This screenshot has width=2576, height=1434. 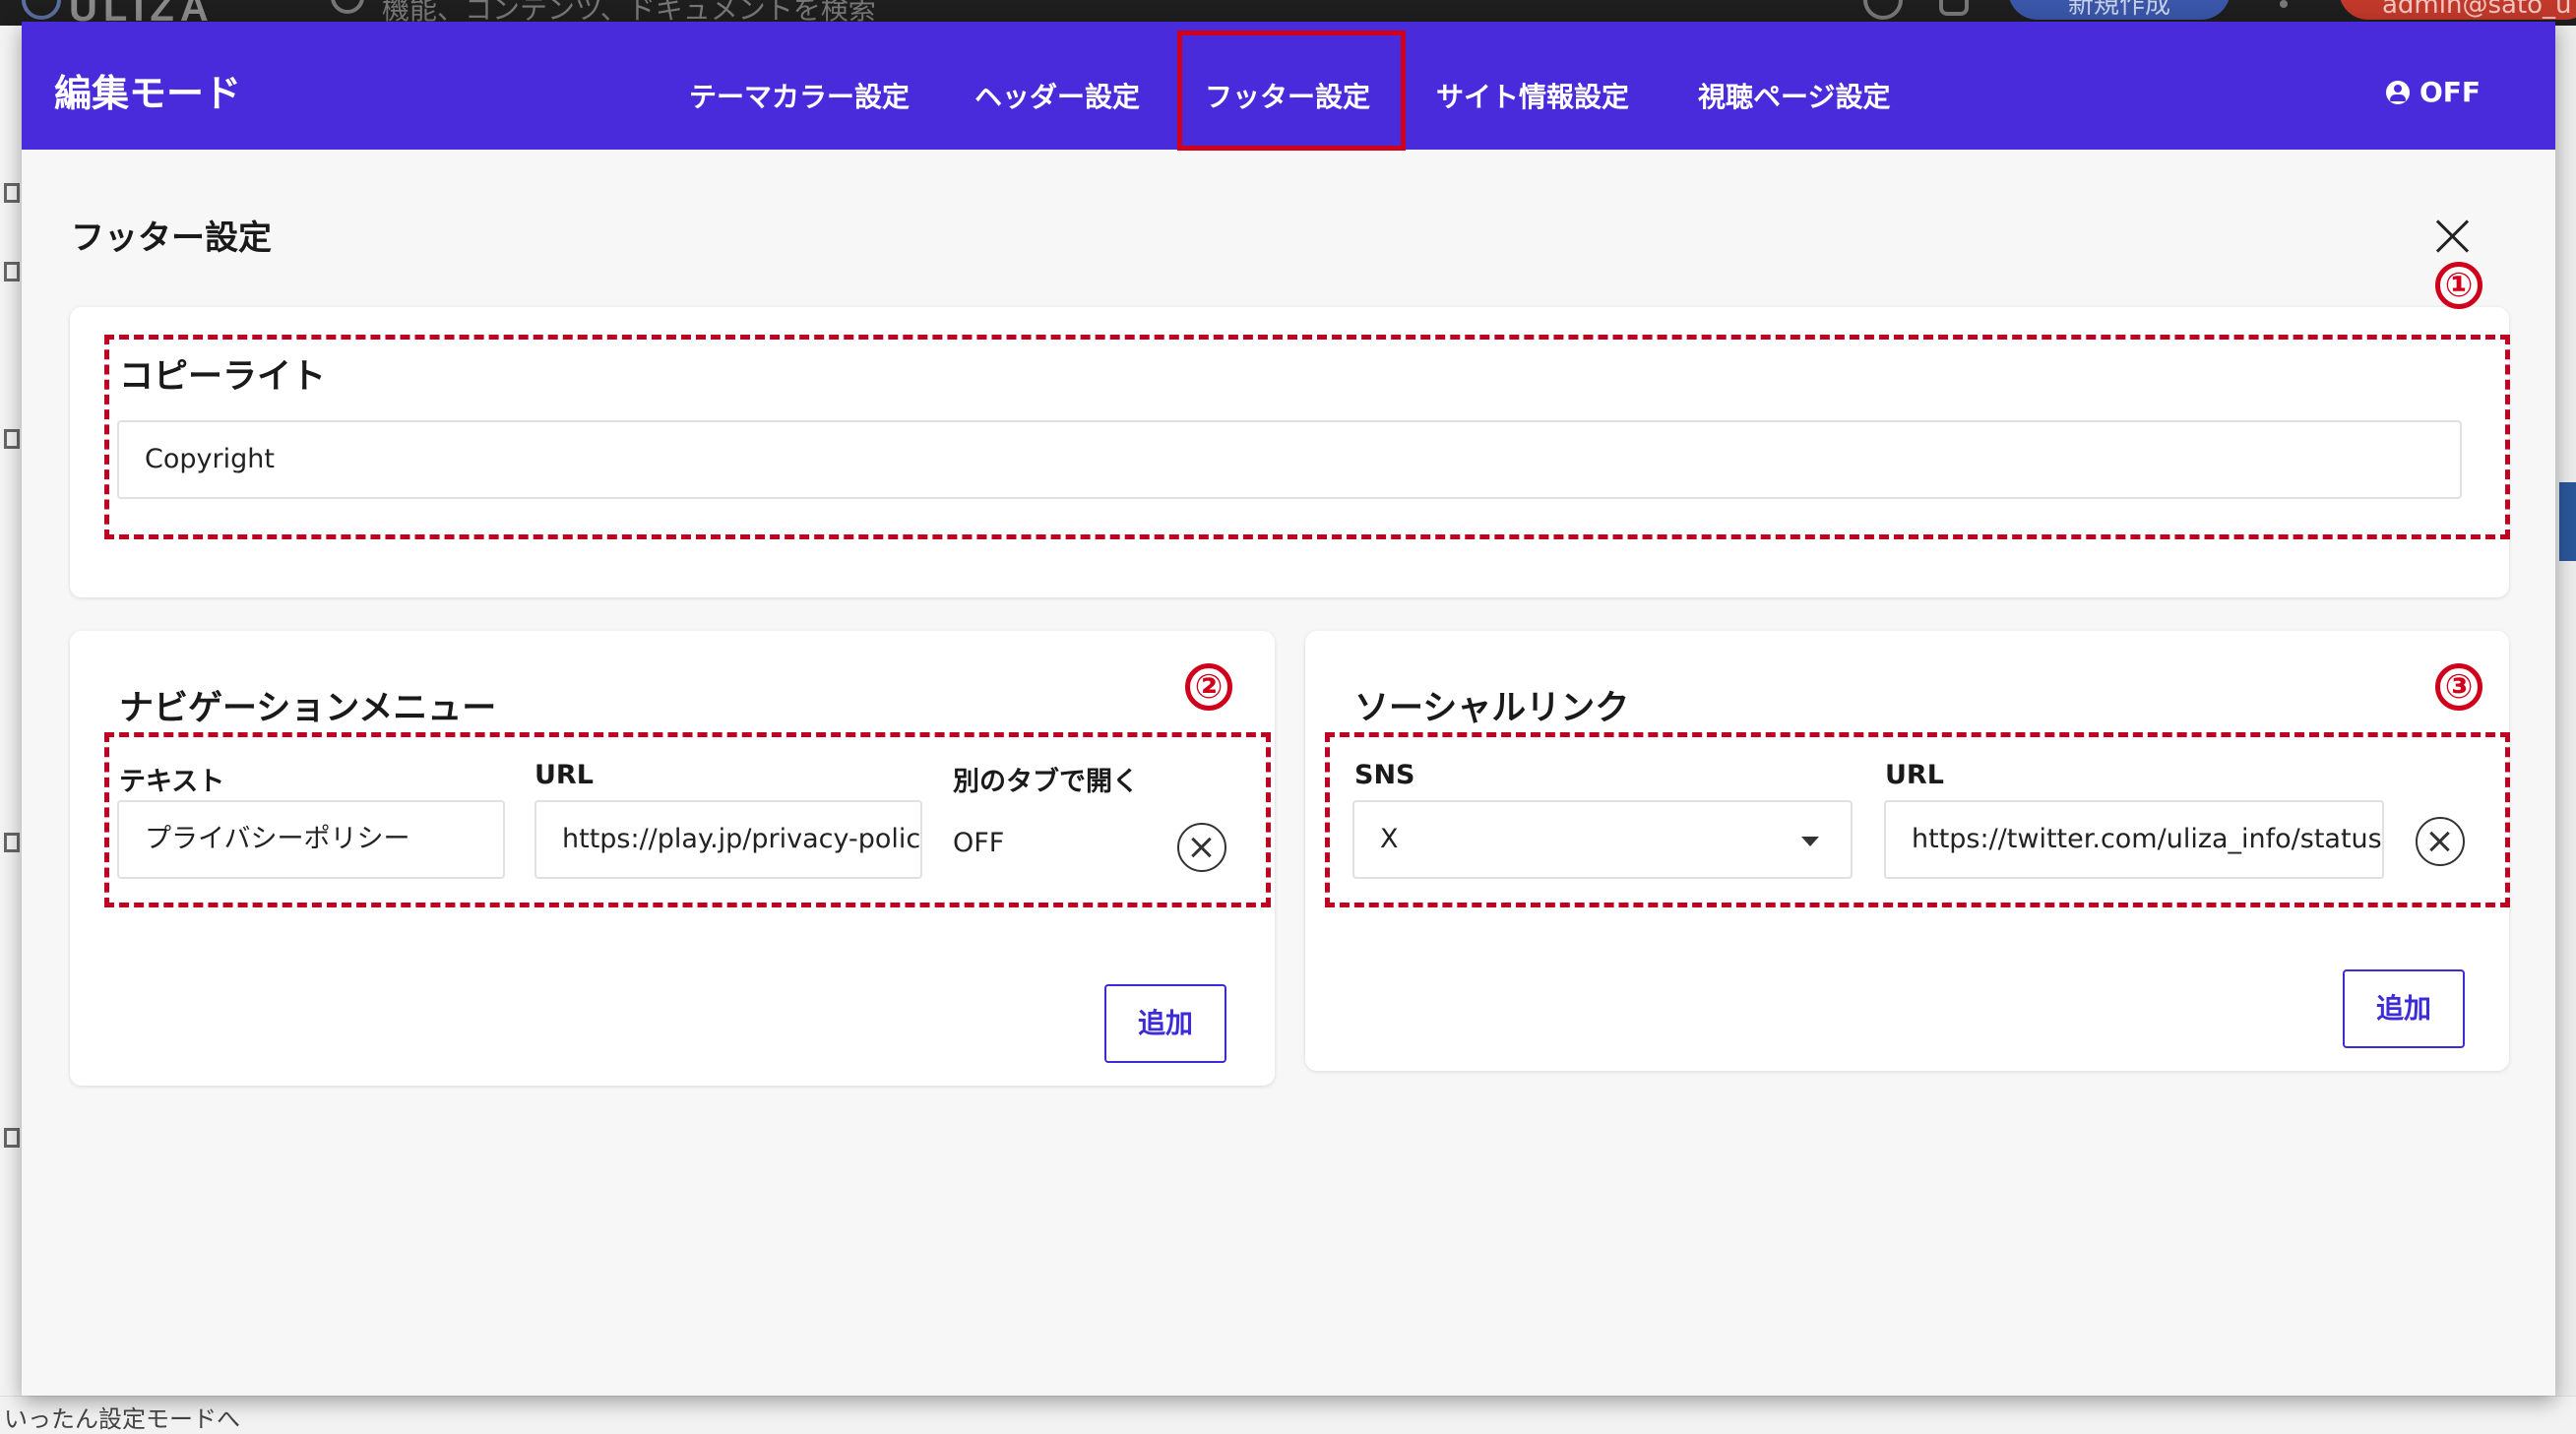 I want to click on annotation-marker-1: ①, so click(x=2458, y=285).